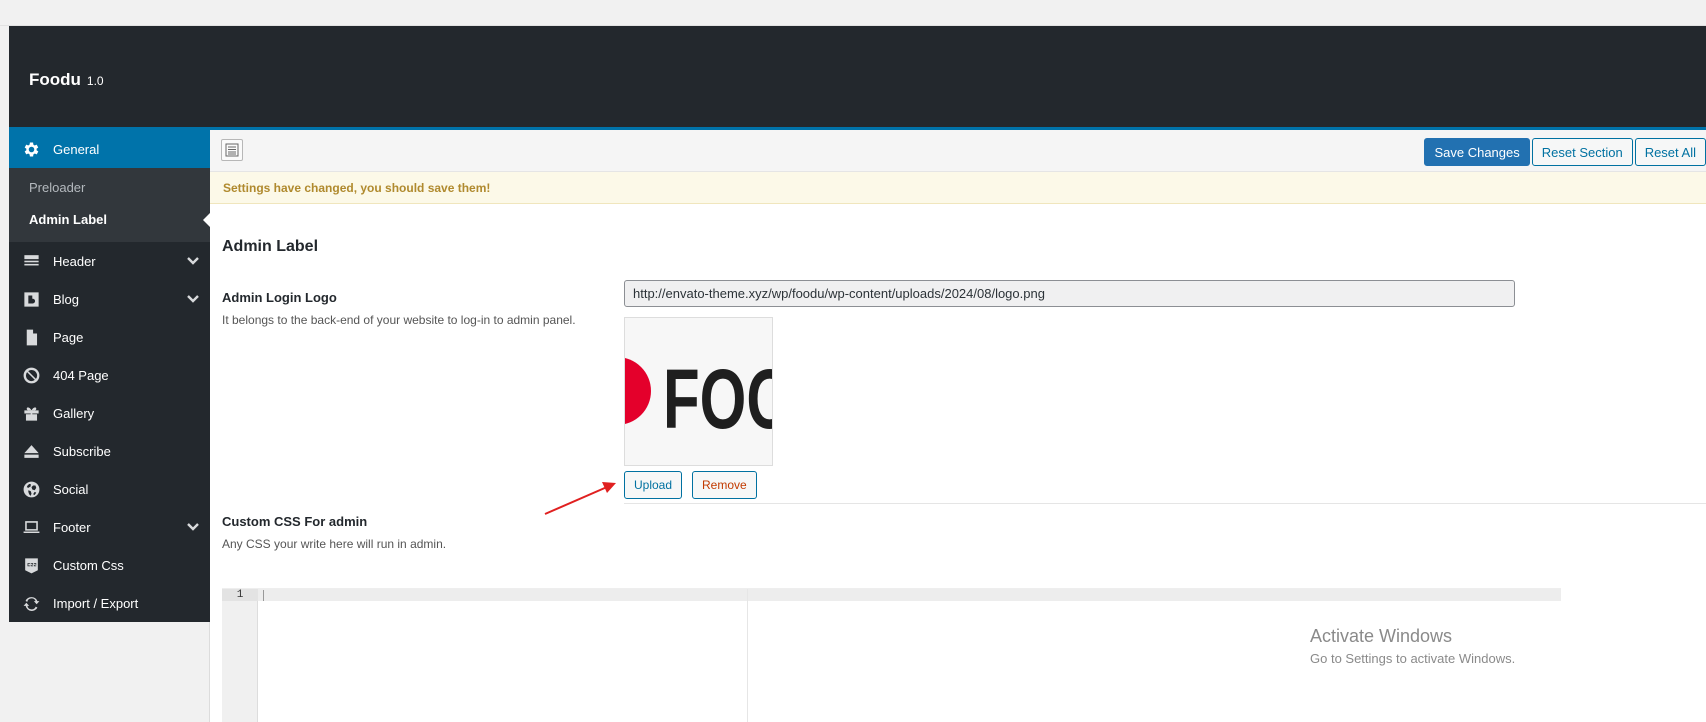  Describe the element at coordinates (68, 337) in the screenshot. I see `sidebar-item-label: Page` at that location.